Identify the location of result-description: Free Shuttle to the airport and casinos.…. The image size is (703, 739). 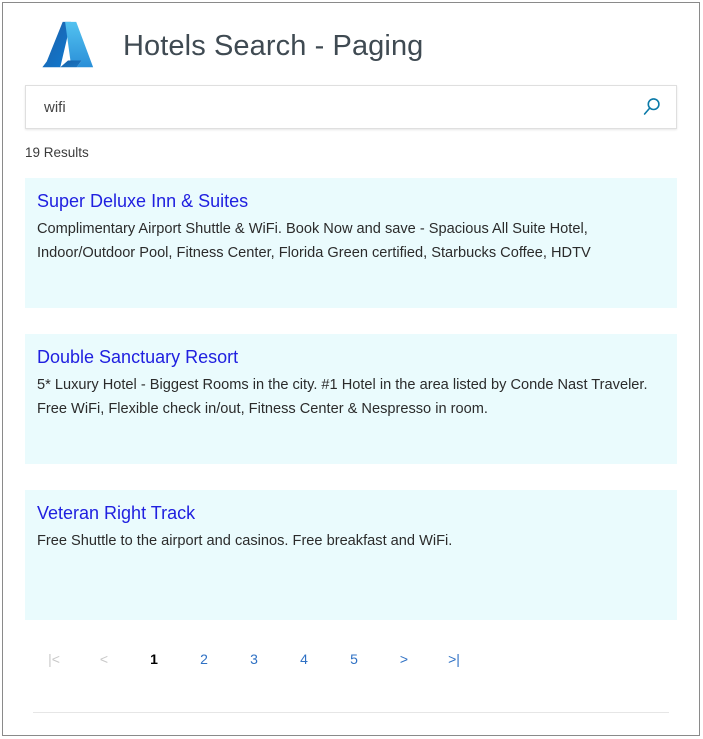
(245, 541).